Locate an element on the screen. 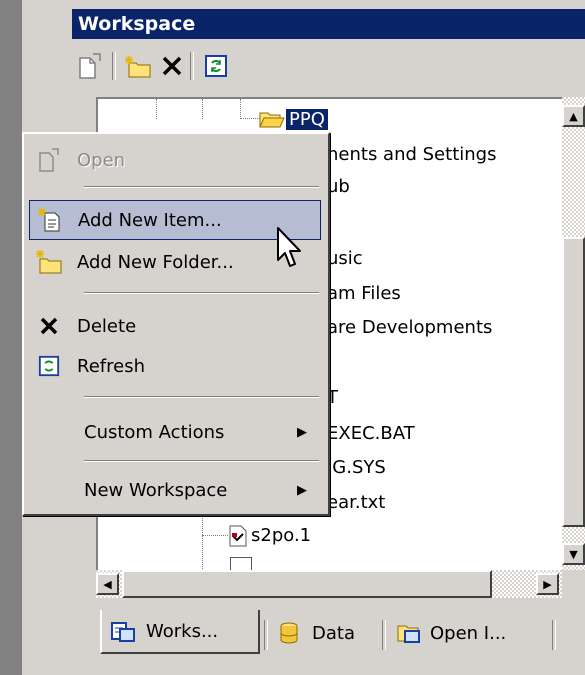 This screenshot has width=585, height=675. arrow-right-icon: ▶ is located at coordinates (547, 584).